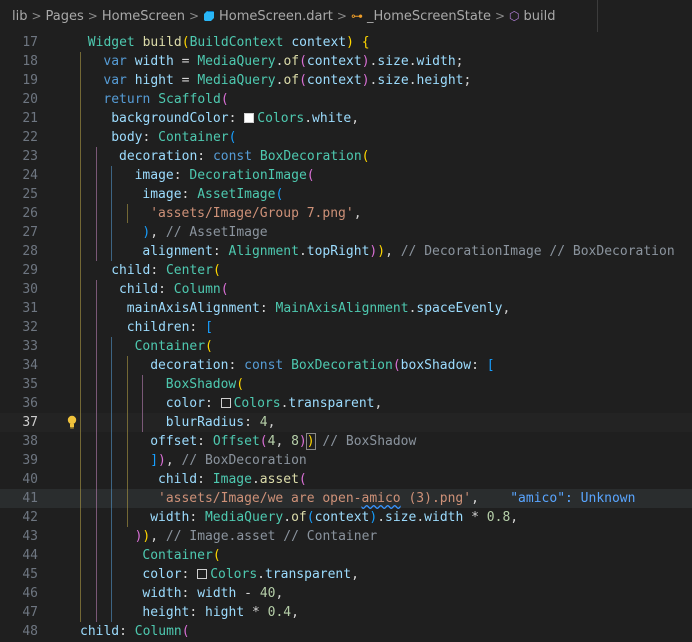 The image size is (692, 642). What do you see at coordinates (346, 403) in the screenshot?
I see `code-line: 36 color: Colors.transparent,` at bounding box center [346, 403].